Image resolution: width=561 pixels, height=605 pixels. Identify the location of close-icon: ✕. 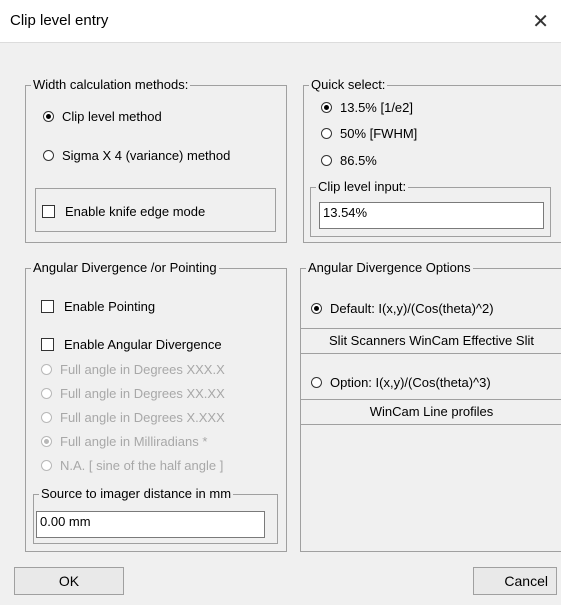
(540, 21).